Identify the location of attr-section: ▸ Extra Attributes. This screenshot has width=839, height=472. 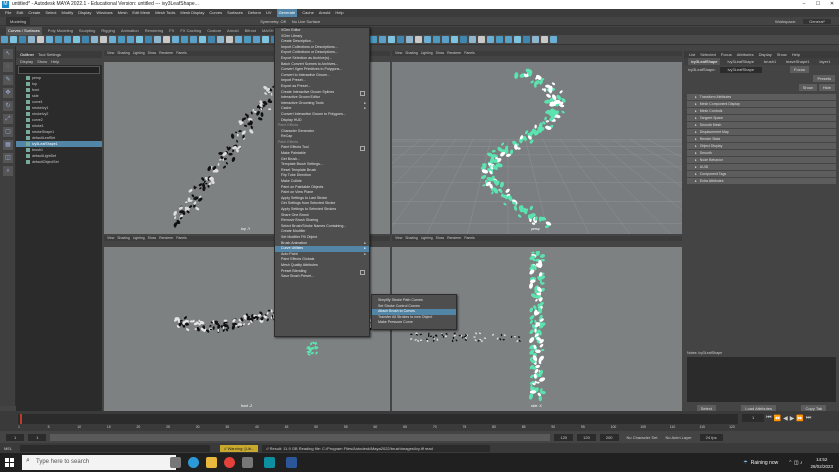
(761, 181).